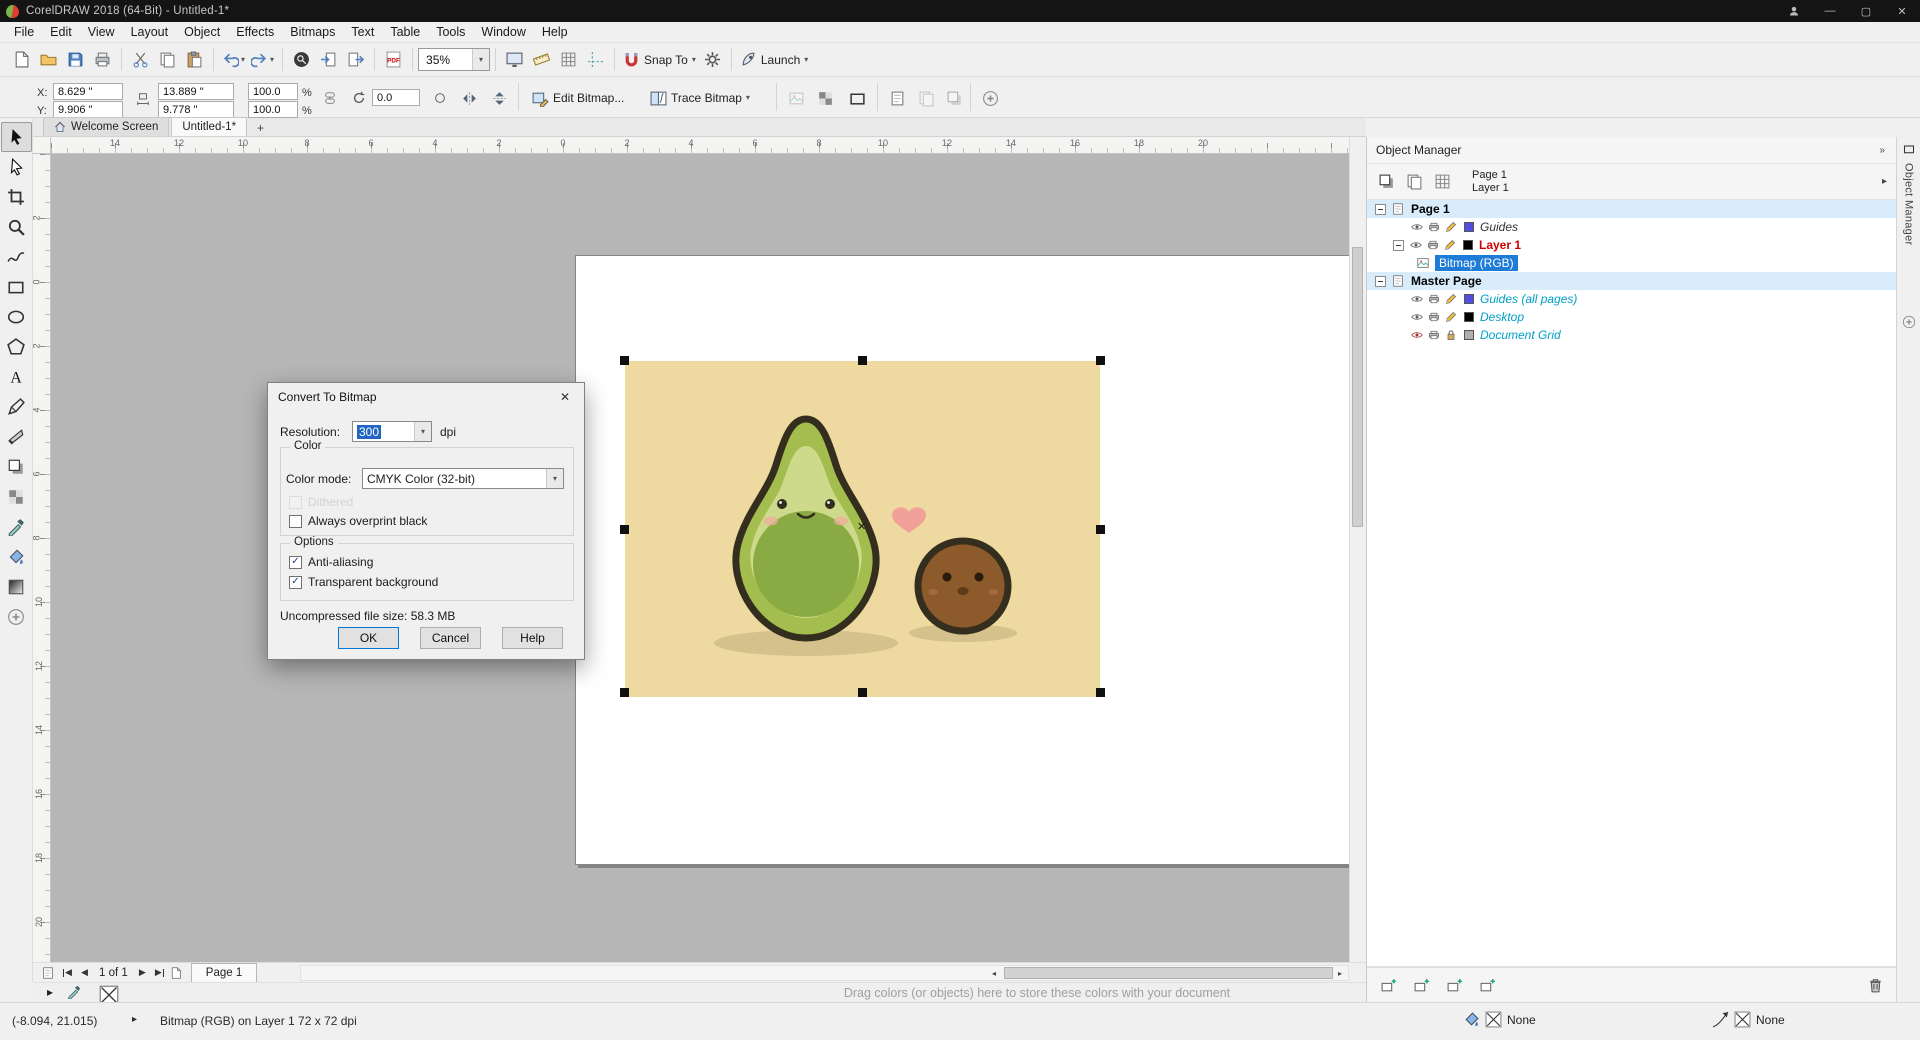  Describe the element at coordinates (196, 91) in the screenshot. I see `object-width-field: 13.889 "` at that location.